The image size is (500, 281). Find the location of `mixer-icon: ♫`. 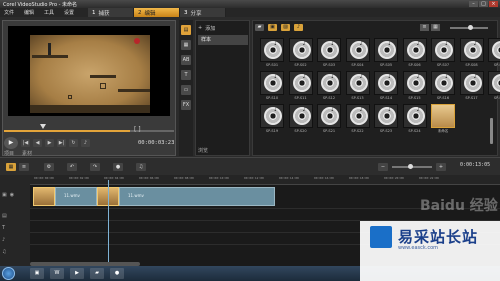

mixer-icon: ♫ is located at coordinates (141, 167).